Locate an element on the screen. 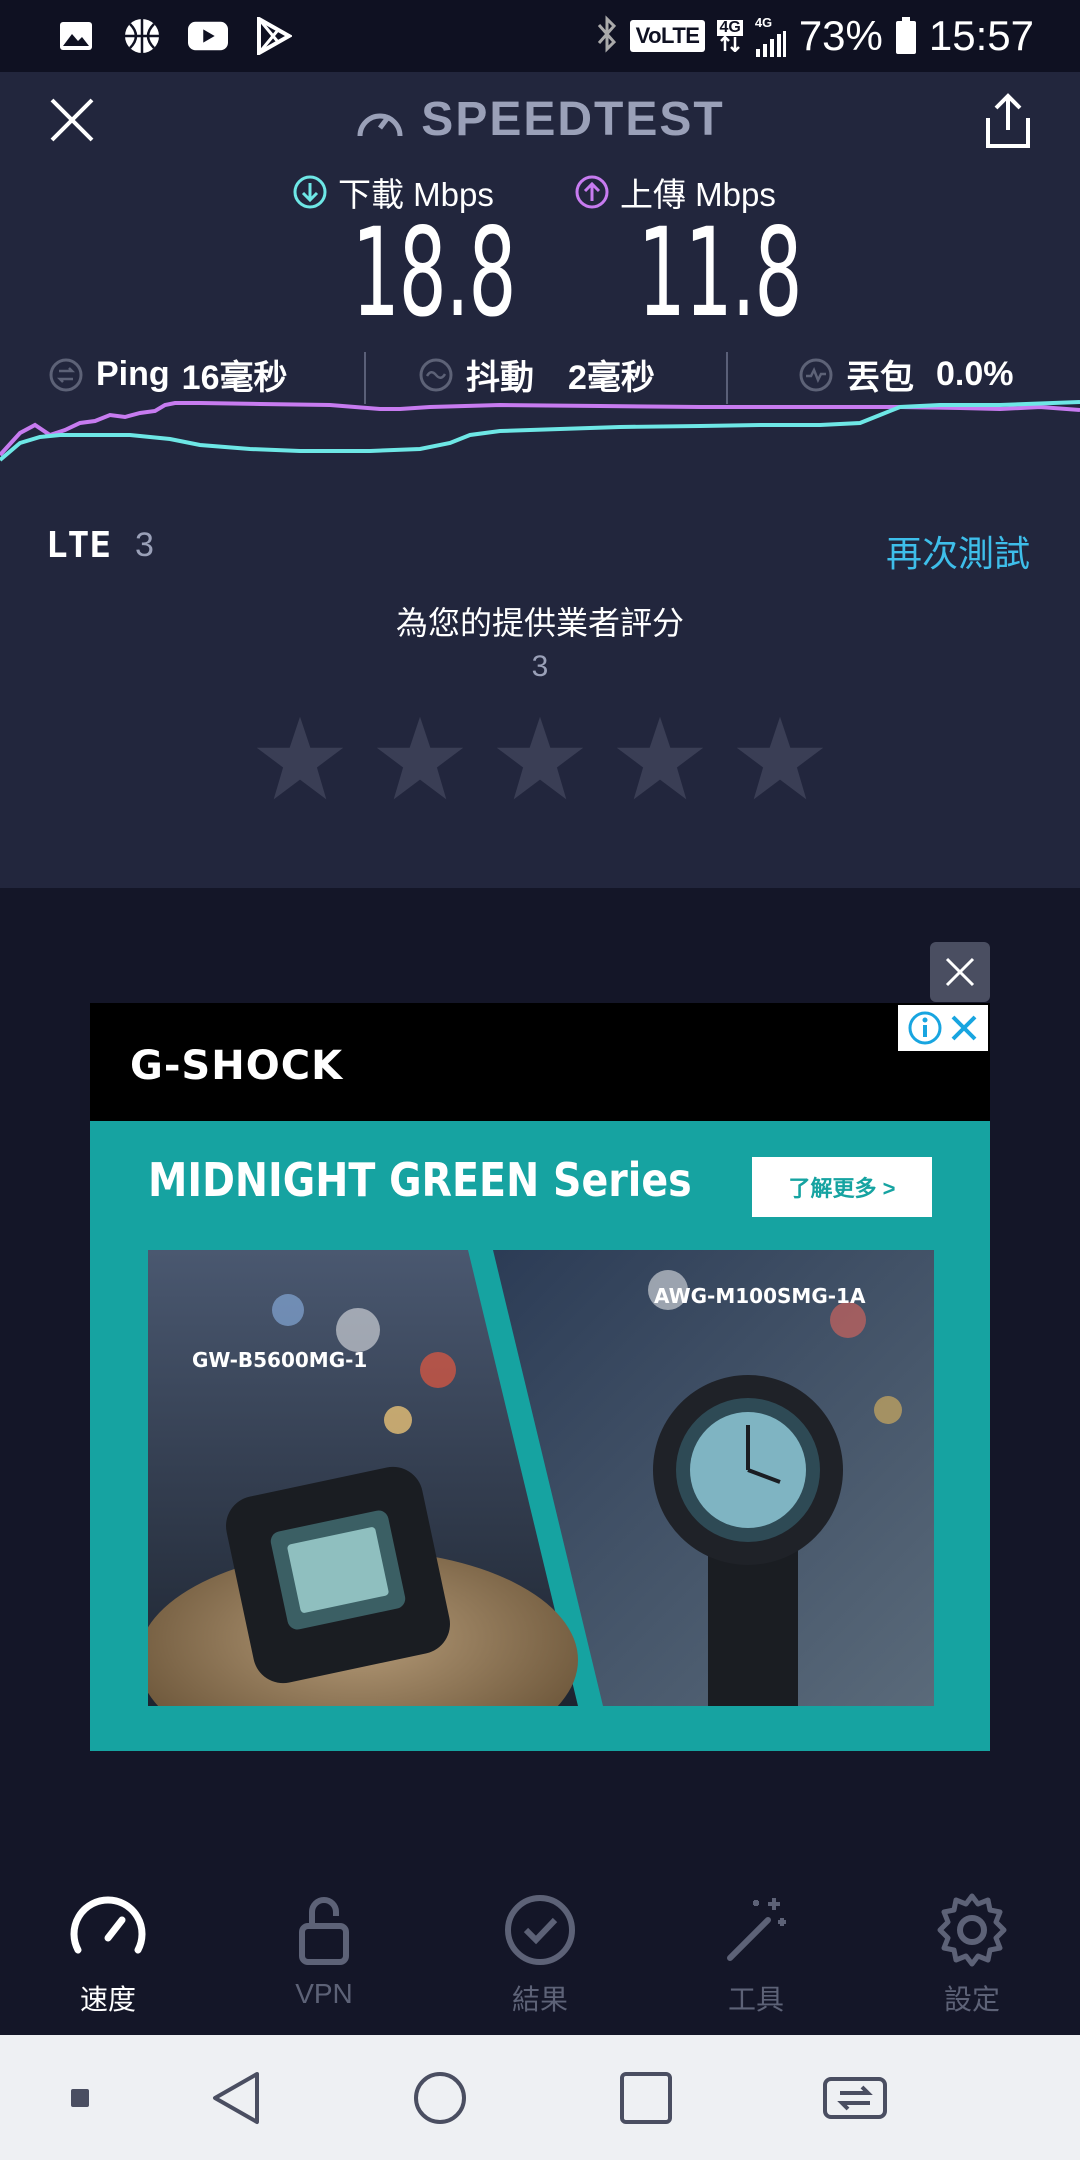 This screenshot has height=2160, width=1080. switch-app-icon is located at coordinates (855, 2097).